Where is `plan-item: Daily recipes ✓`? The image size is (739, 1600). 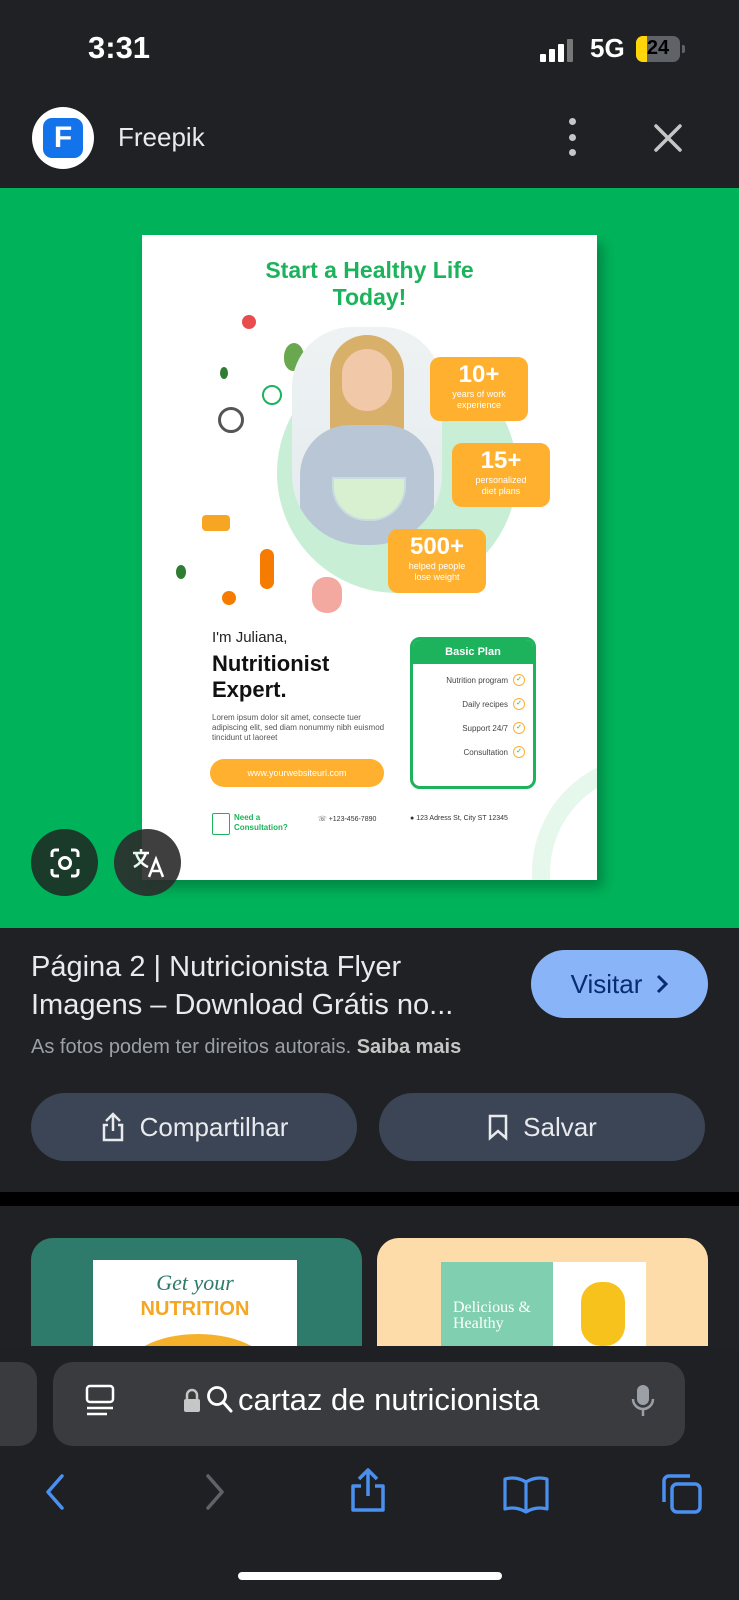
plan-item: Daily recipes ✓ is located at coordinates (473, 704).